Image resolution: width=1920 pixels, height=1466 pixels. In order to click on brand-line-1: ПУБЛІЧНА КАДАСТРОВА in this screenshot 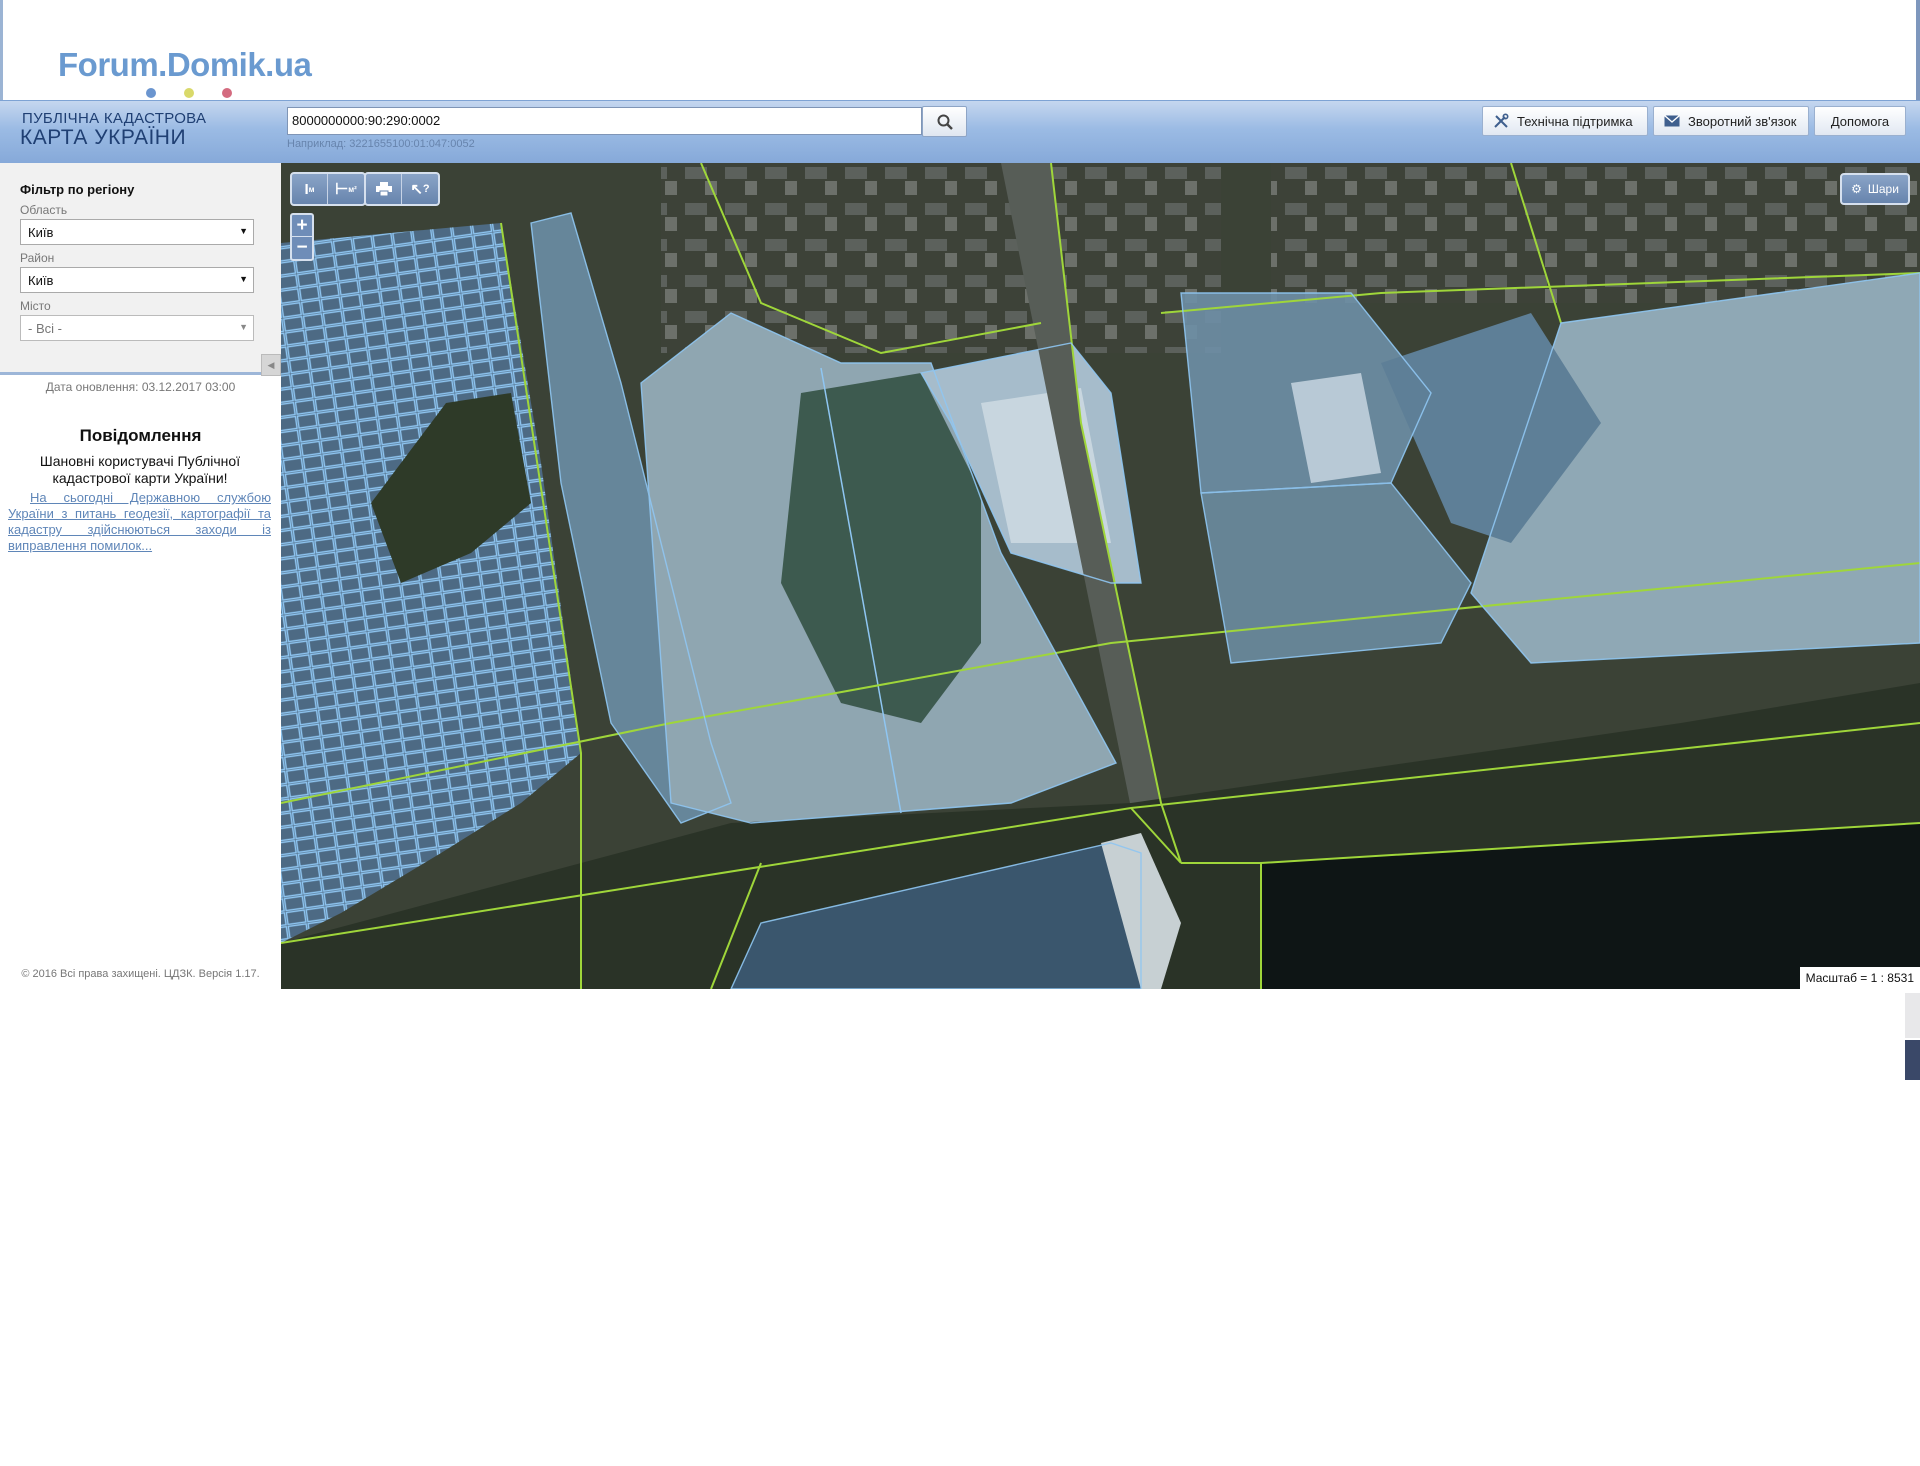, I will do `click(114, 118)`.